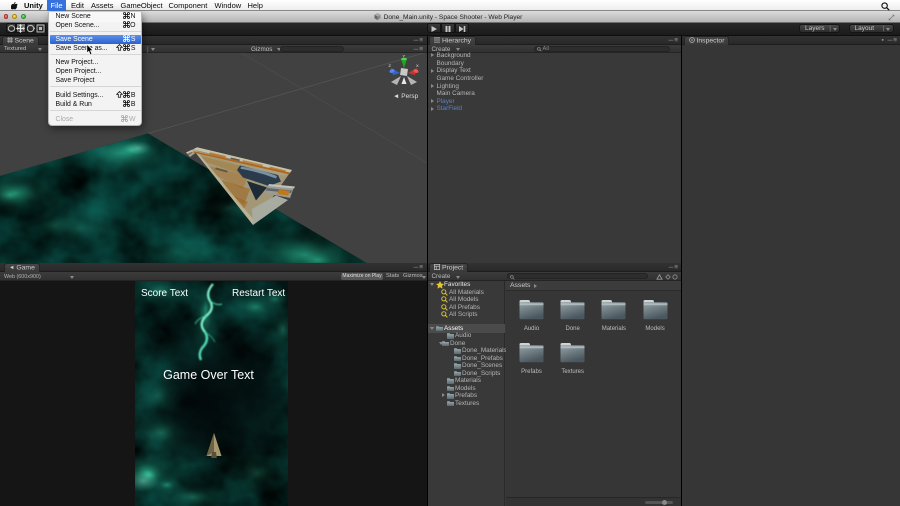  I want to click on svg-text: Z, so click(390, 65).